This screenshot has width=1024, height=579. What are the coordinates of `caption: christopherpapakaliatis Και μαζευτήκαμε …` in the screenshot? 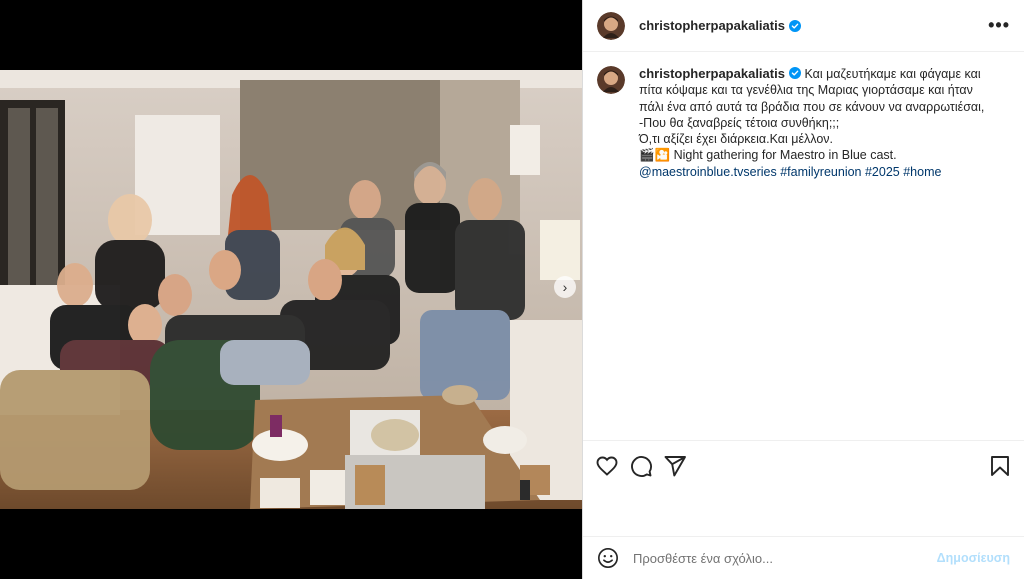 It's located at (803, 123).